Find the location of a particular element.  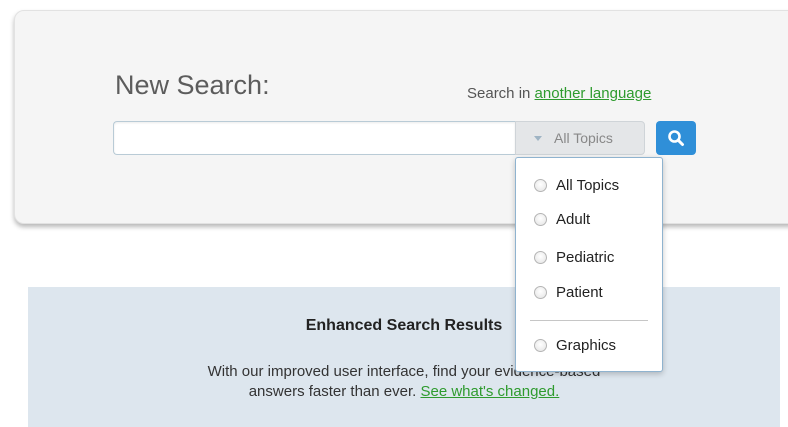

option-label: Pediatric is located at coordinates (585, 257).